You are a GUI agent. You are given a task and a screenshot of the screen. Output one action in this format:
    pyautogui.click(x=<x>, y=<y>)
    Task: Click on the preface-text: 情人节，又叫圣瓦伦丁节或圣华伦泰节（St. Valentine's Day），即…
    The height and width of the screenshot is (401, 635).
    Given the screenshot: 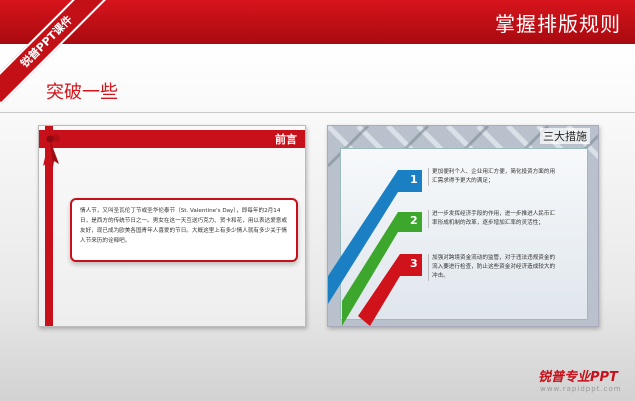 What is the action you would take?
    pyautogui.click(x=184, y=230)
    